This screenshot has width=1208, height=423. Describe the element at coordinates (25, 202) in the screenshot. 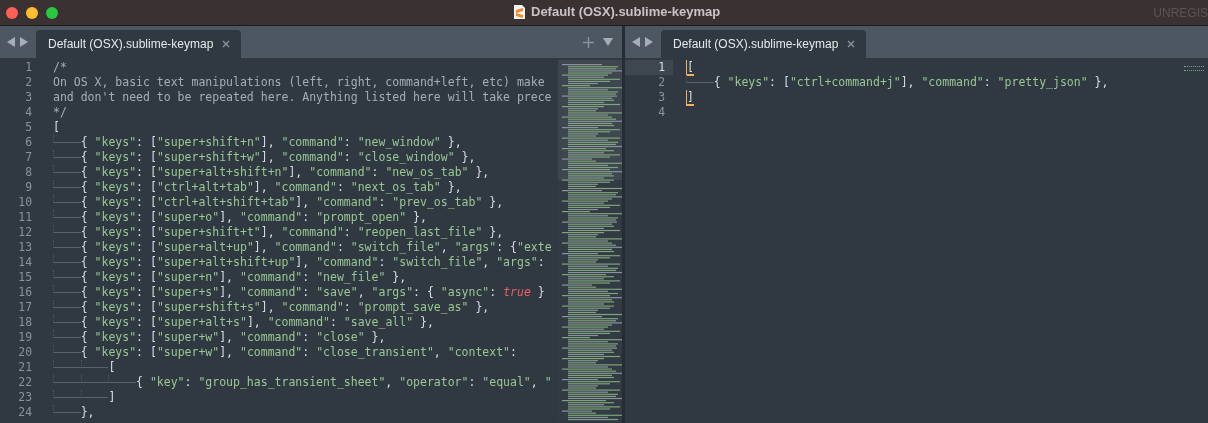

I see `line-number: 10` at that location.